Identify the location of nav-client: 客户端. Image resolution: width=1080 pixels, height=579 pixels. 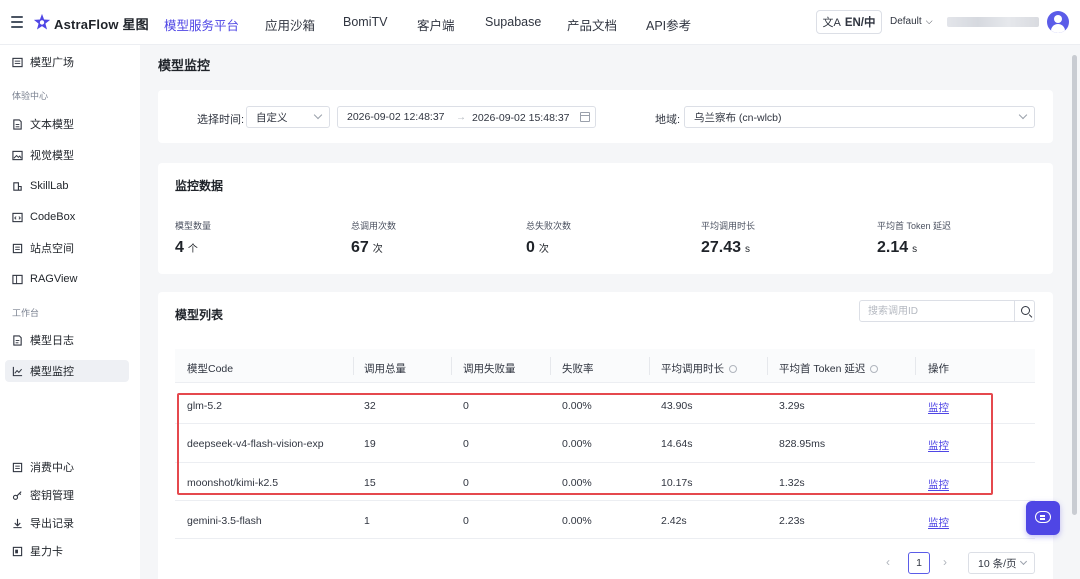
(436, 24).